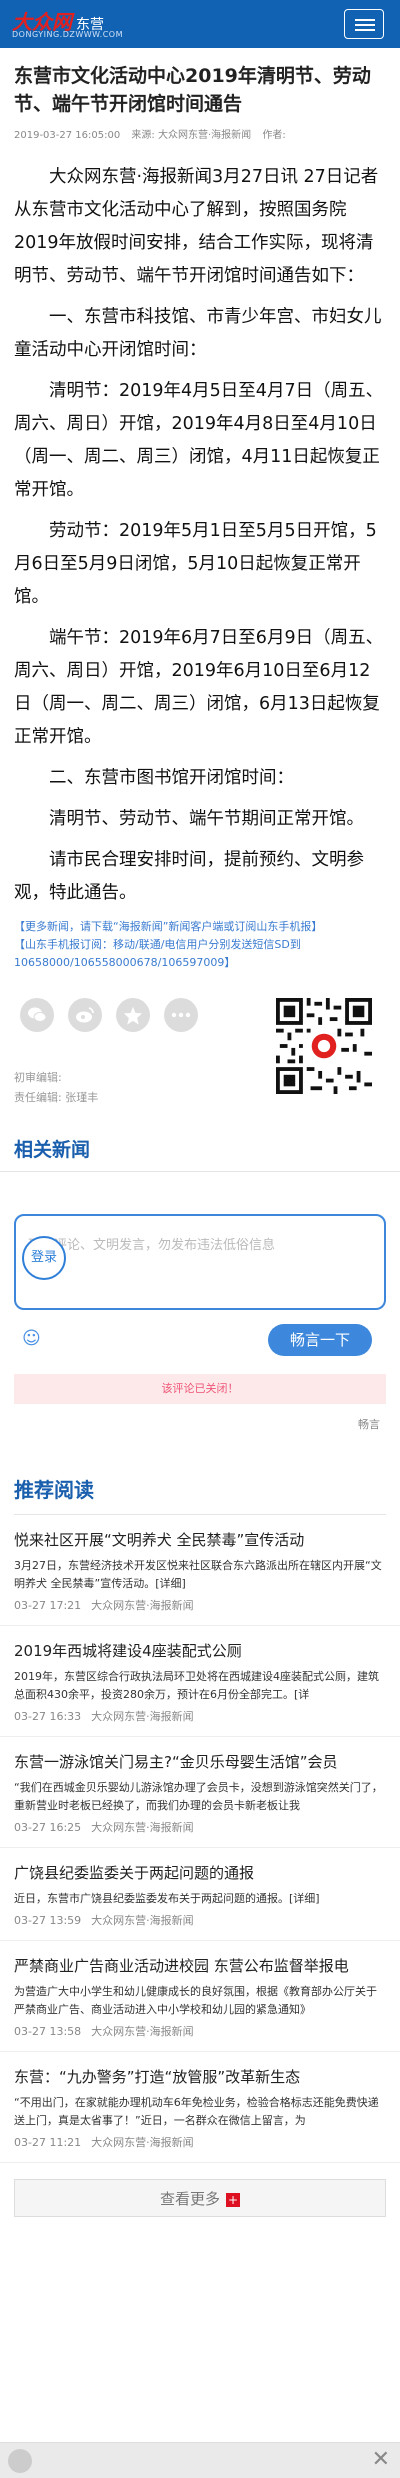 This screenshot has width=400, height=2478. What do you see at coordinates (320, 1340) in the screenshot?
I see `submit-comment-button: 畅言一下` at bounding box center [320, 1340].